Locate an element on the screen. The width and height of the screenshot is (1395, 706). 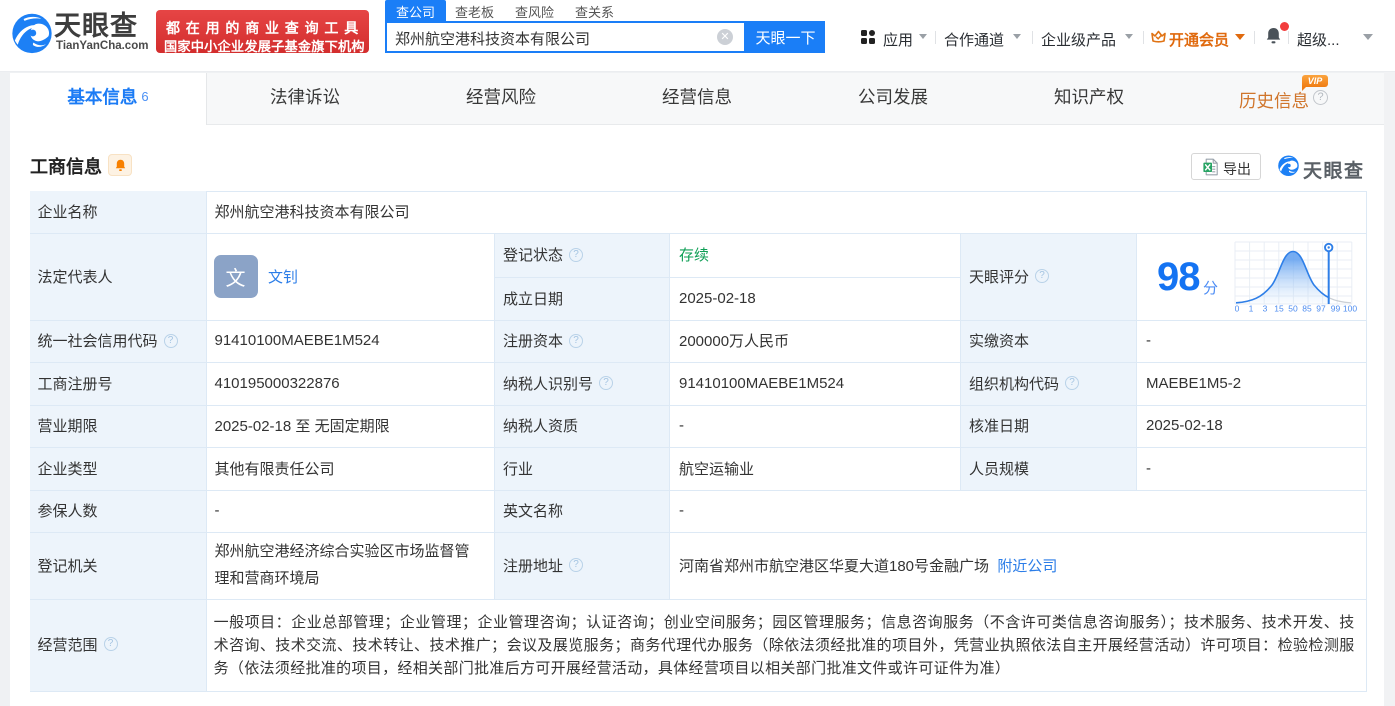
svg-text: 15 is located at coordinates (1279, 309).